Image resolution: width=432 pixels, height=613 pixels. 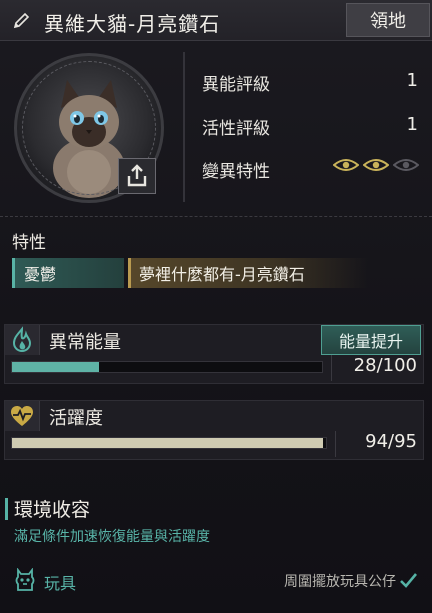 I want to click on toy-label: 玩具, so click(x=60, y=583).